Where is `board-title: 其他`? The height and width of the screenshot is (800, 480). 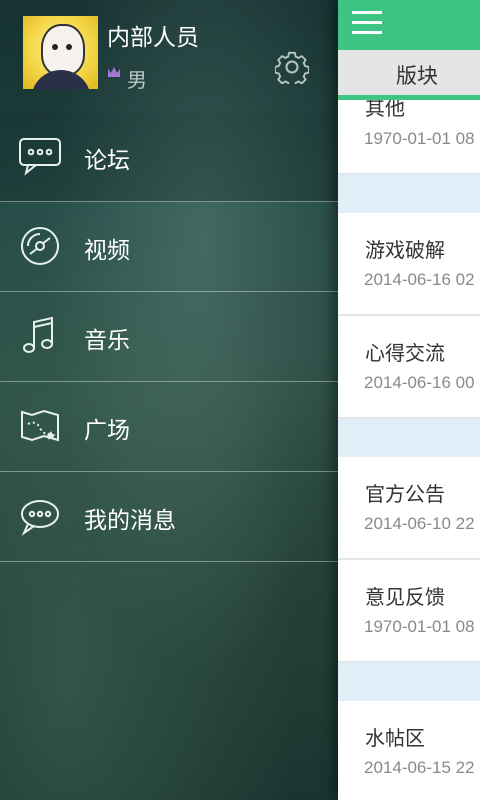
board-title: 其他 is located at coordinates (385, 110).